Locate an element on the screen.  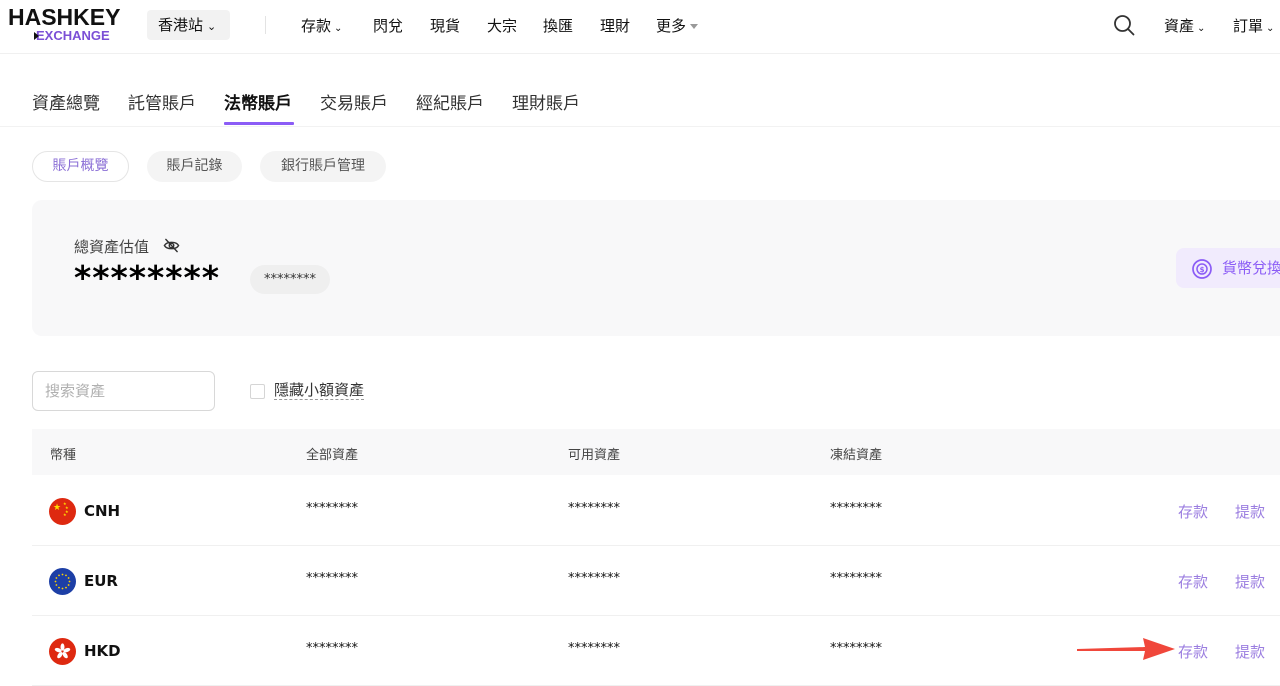
logo-wordmark: HASHKEY is located at coordinates (64, 17).